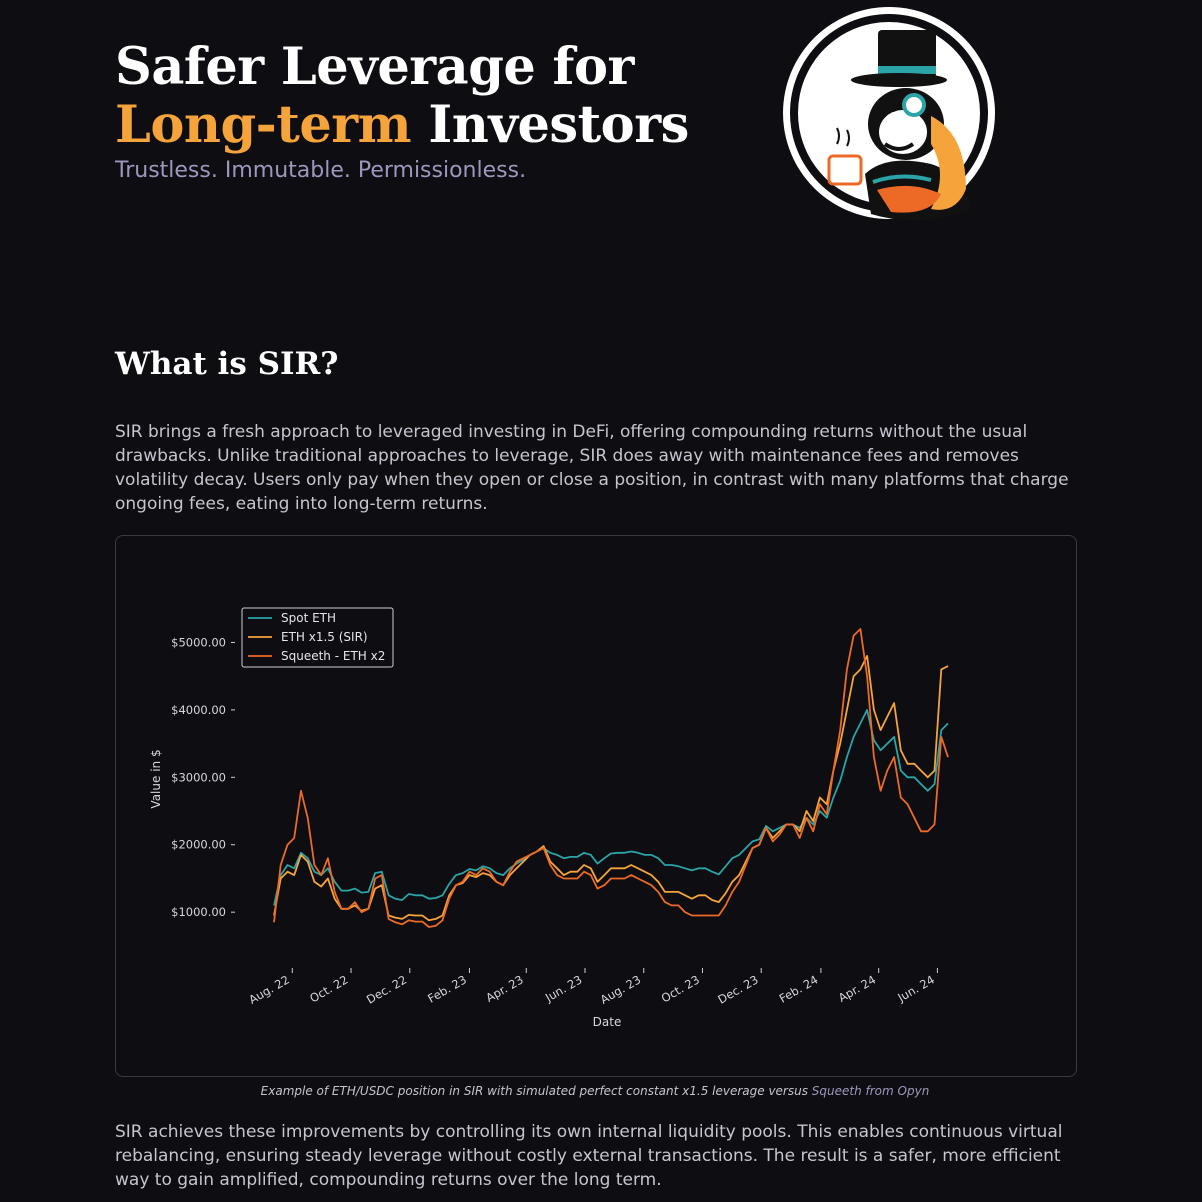 The image size is (1202, 1202). I want to click on y-tick-label: $4000.00, so click(198, 710).